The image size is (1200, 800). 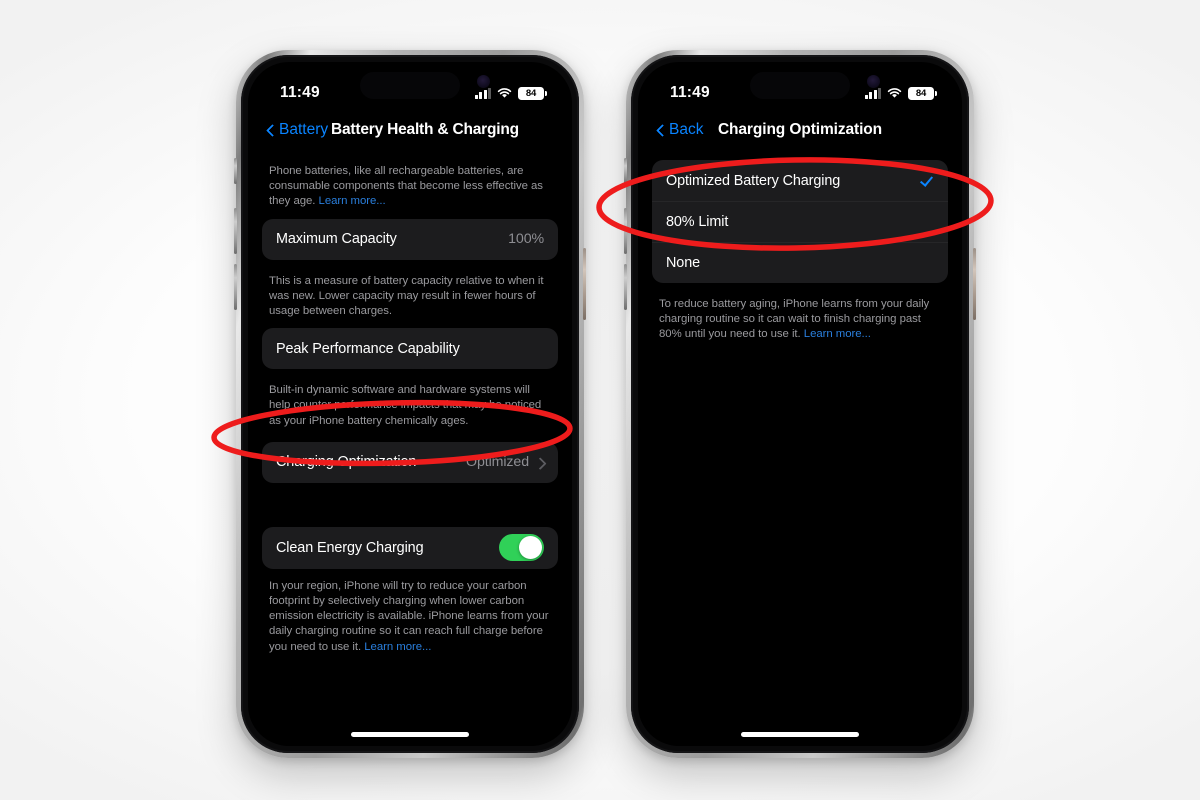 I want to click on battery-level-label-right: 84, so click(x=921, y=93).